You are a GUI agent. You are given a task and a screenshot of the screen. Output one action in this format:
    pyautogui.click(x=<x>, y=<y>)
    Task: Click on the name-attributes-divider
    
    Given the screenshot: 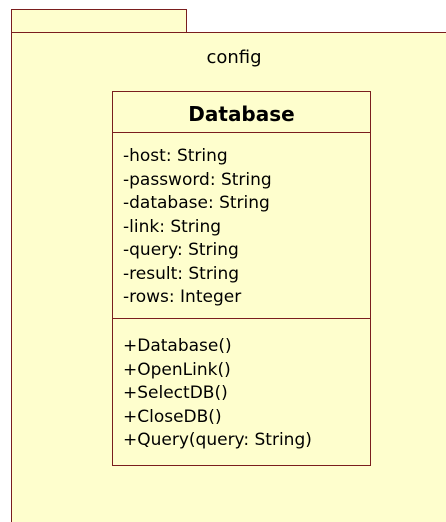 What is the action you would take?
    pyautogui.click(x=241, y=132)
    